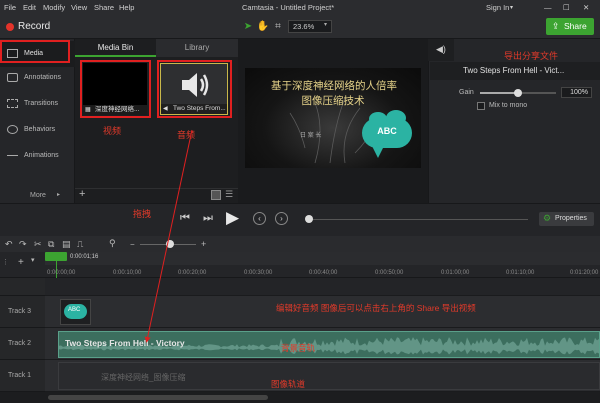  Describe the element at coordinates (281, 218) in the screenshot. I see `next-clip-icon: ›` at that location.